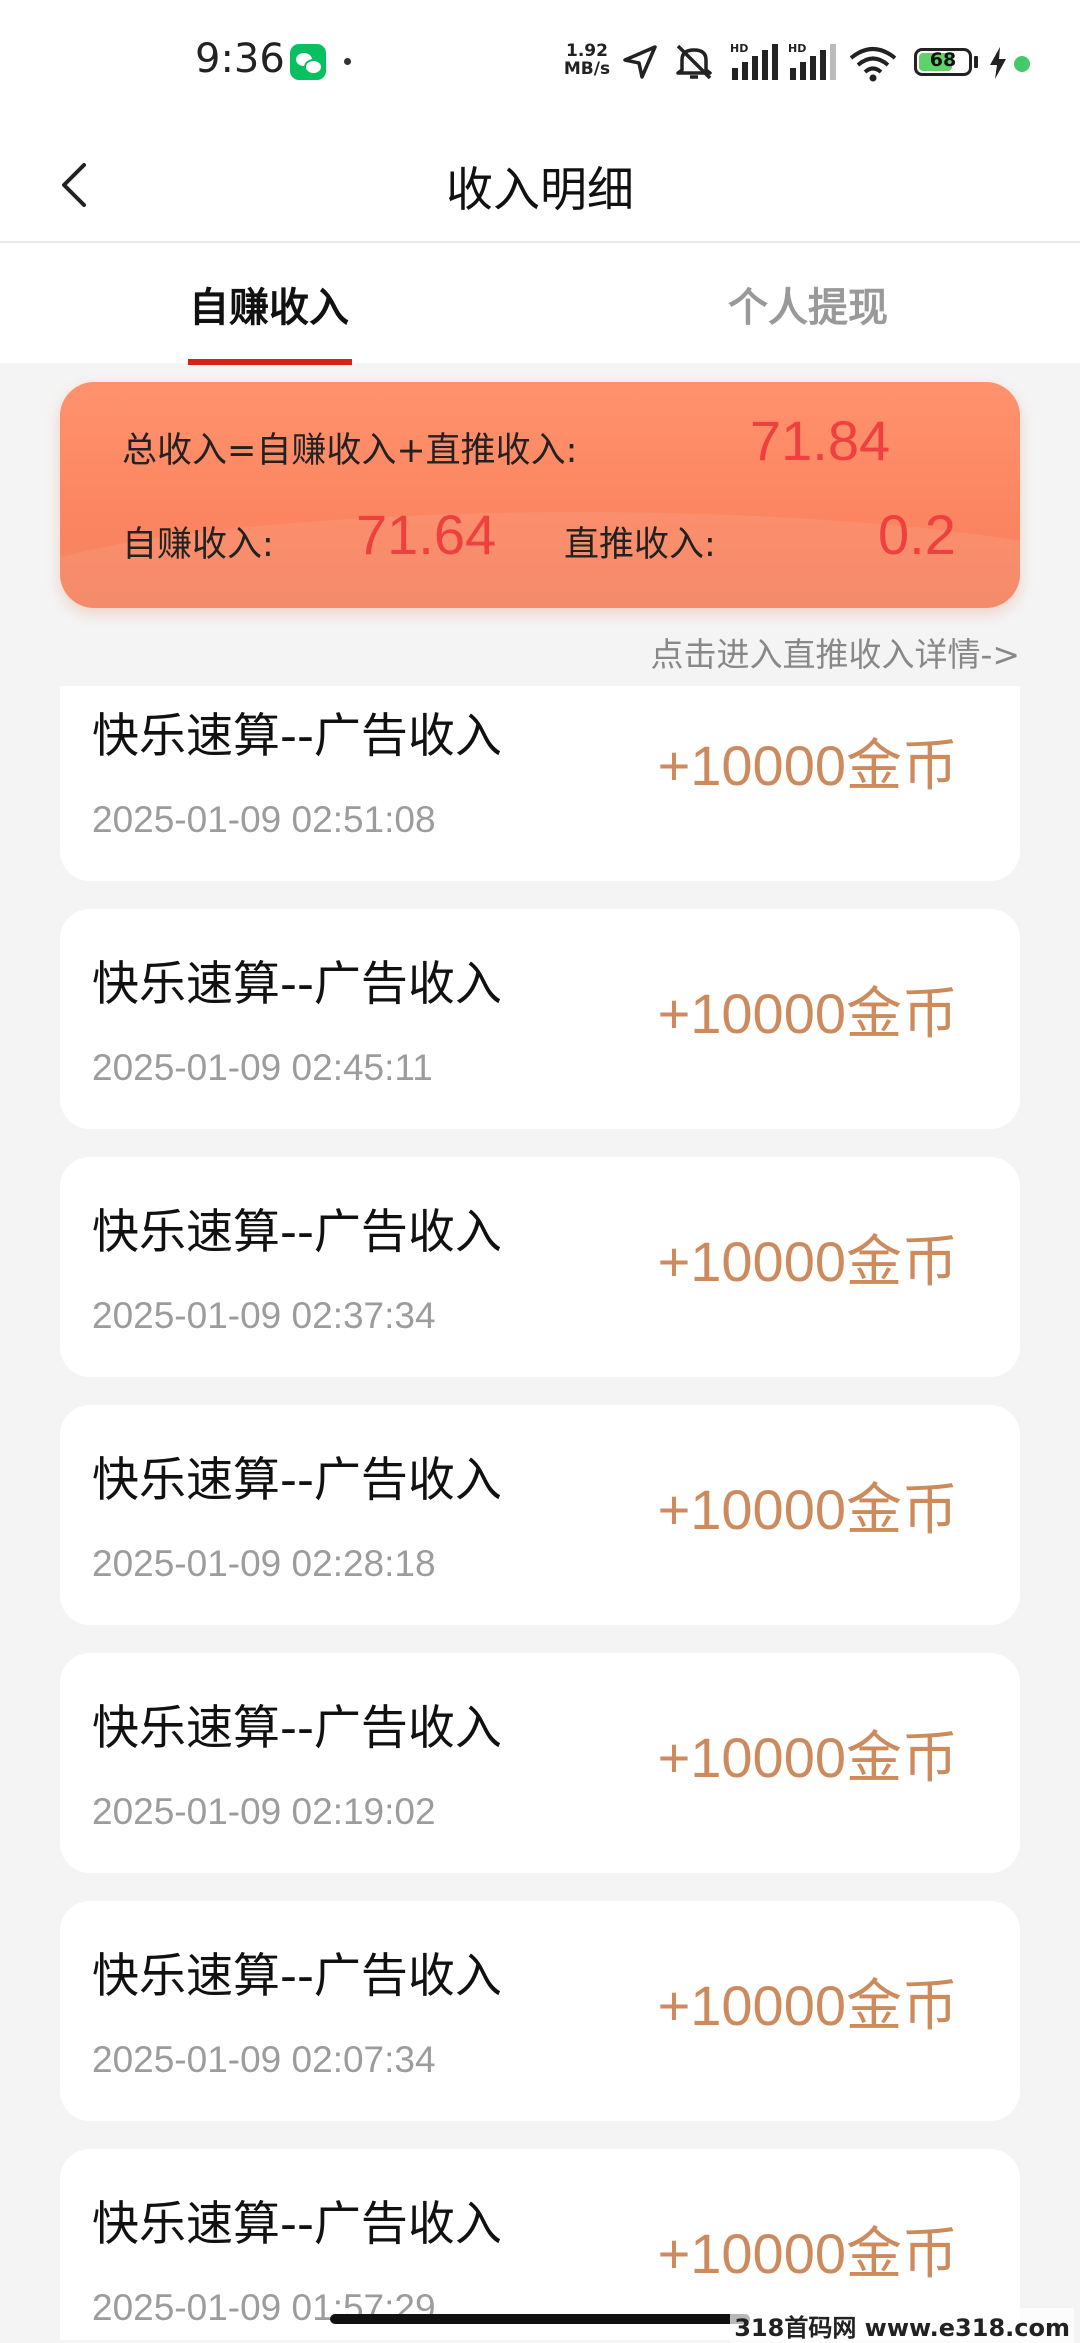 Image resolution: width=1080 pixels, height=2343 pixels. What do you see at coordinates (835, 652) in the screenshot?
I see `direct-income-detail-link: 点击进入直推收入详情->` at bounding box center [835, 652].